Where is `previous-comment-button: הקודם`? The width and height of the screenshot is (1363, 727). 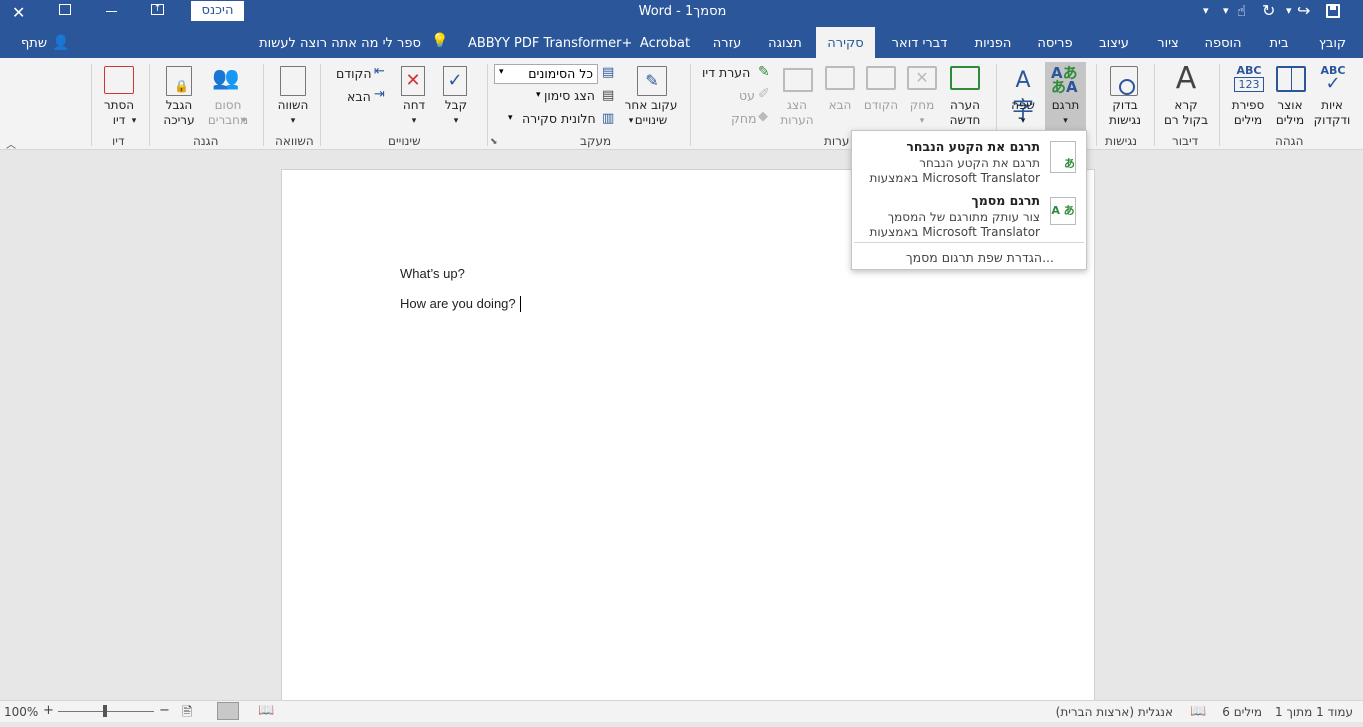 previous-comment-button: הקודם is located at coordinates (881, 105).